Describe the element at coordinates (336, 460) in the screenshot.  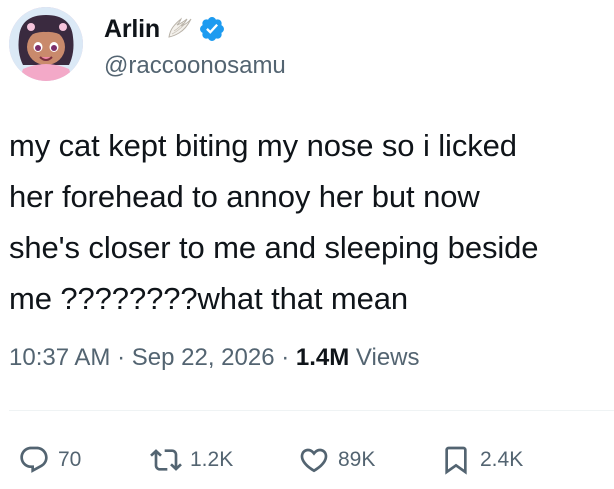
I see `like-button: 89K` at that location.